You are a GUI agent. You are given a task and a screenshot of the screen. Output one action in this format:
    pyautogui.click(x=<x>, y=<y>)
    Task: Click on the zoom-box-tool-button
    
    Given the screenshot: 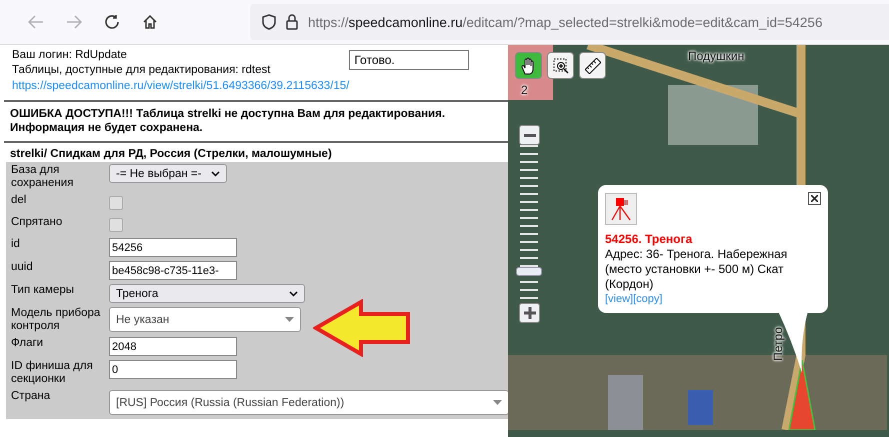 What is the action you would take?
    pyautogui.click(x=560, y=65)
    